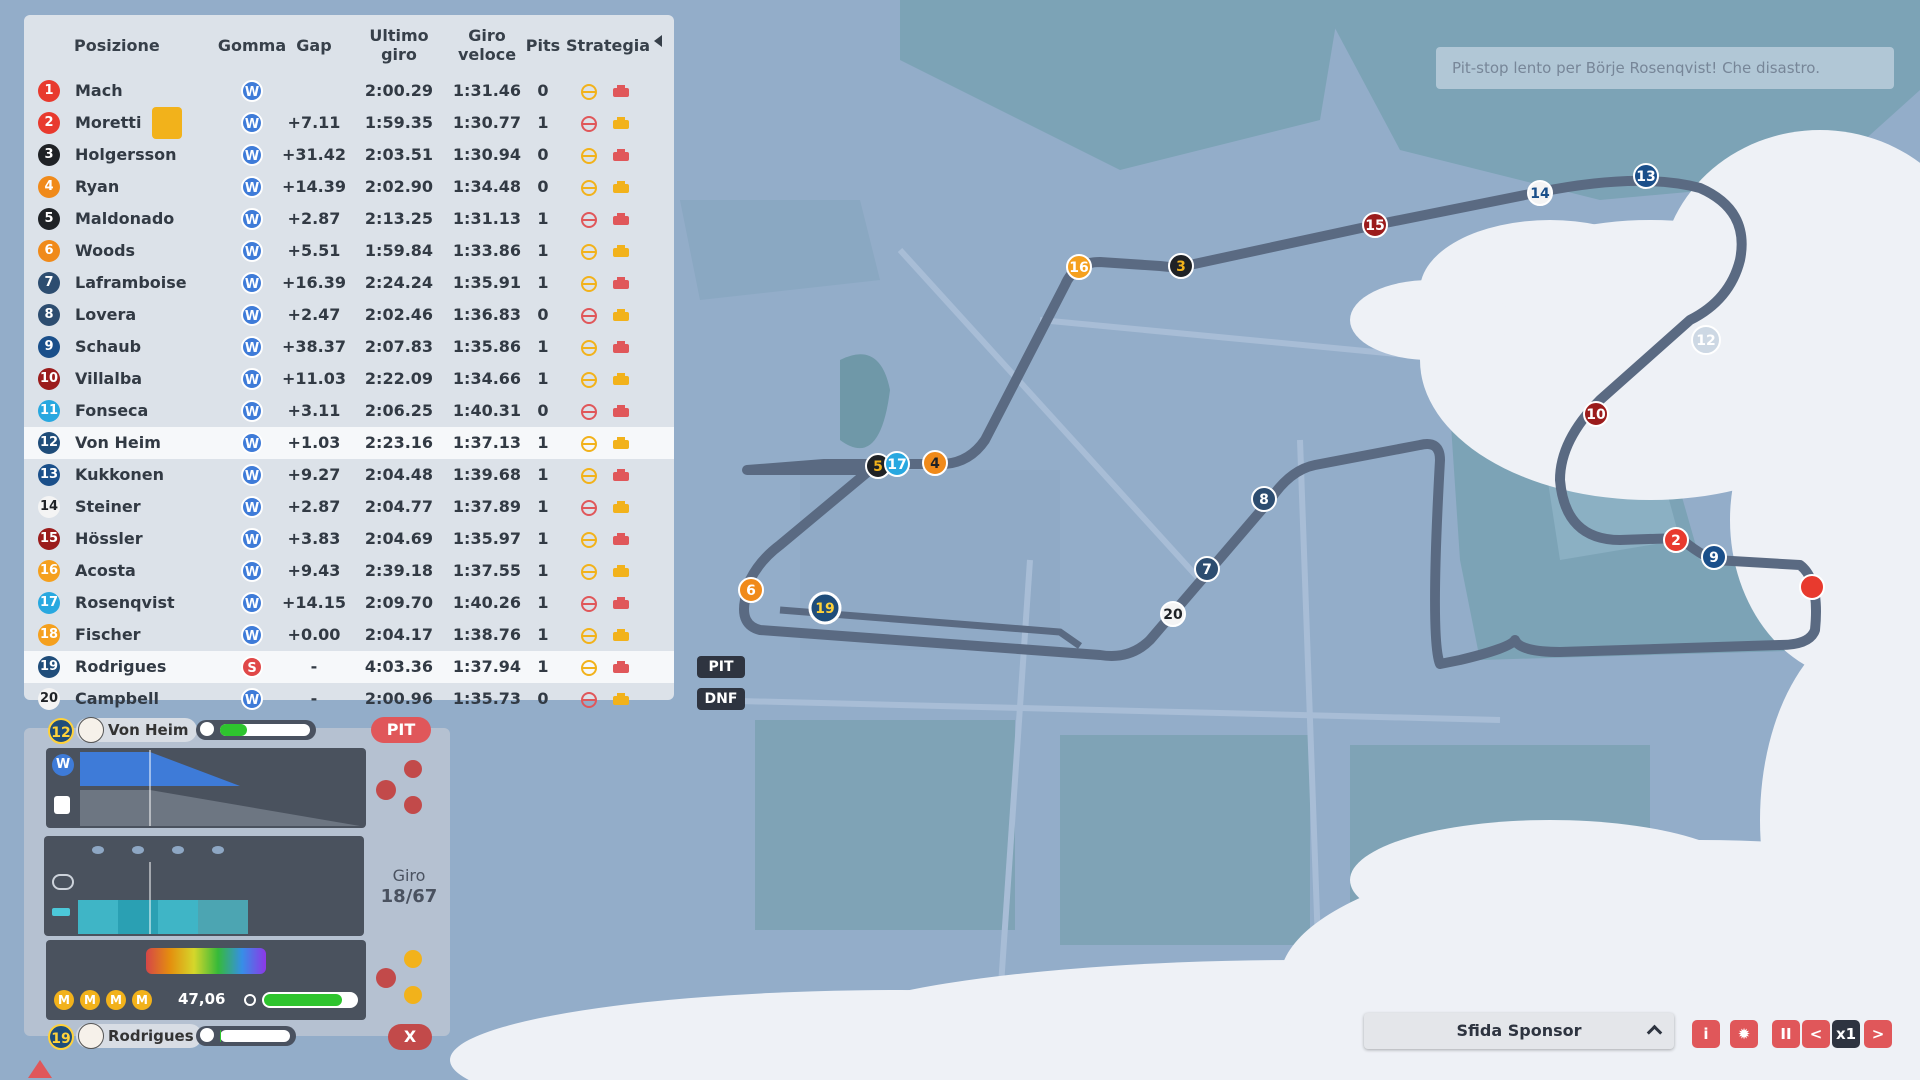  I want to click on table-row: 9 Schaub W +38.37 2:07.83 1:35.86 1, so click(349, 347).